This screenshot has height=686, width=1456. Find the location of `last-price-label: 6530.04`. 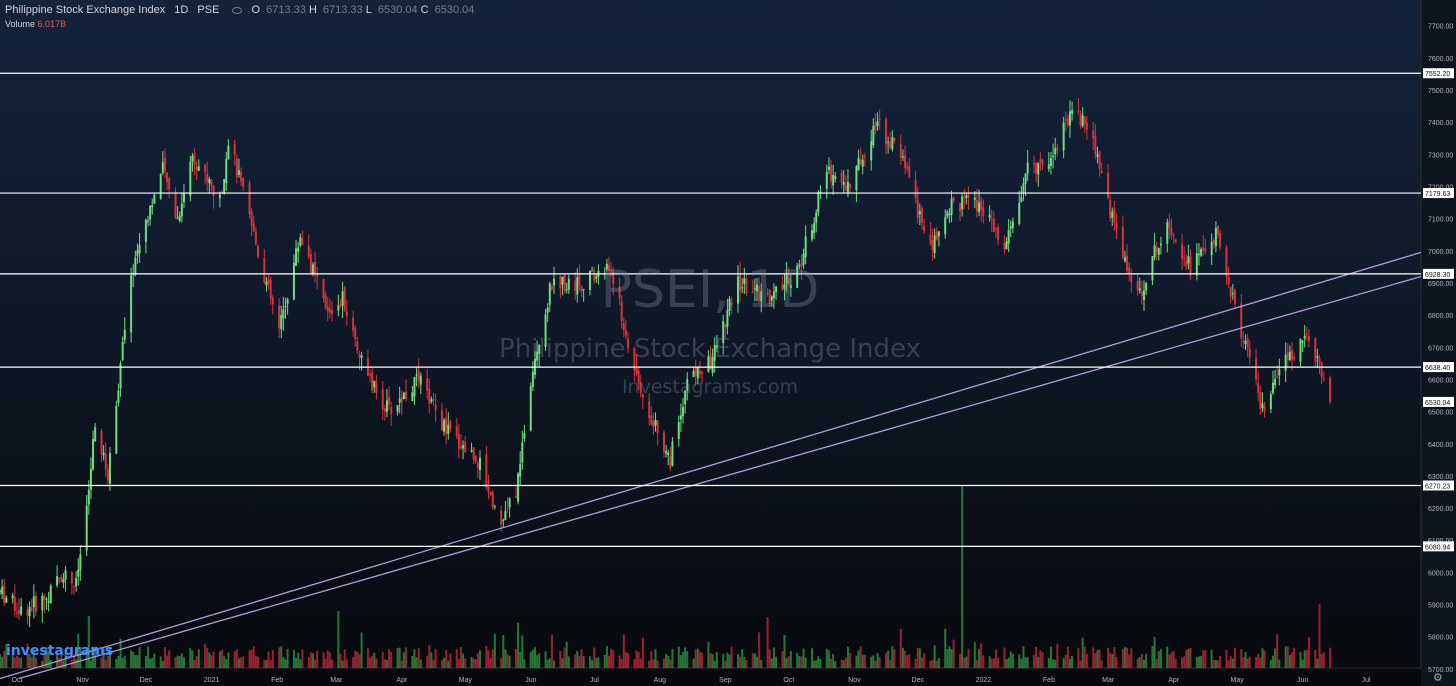

last-price-label: 6530.04 is located at coordinates (1437, 403).